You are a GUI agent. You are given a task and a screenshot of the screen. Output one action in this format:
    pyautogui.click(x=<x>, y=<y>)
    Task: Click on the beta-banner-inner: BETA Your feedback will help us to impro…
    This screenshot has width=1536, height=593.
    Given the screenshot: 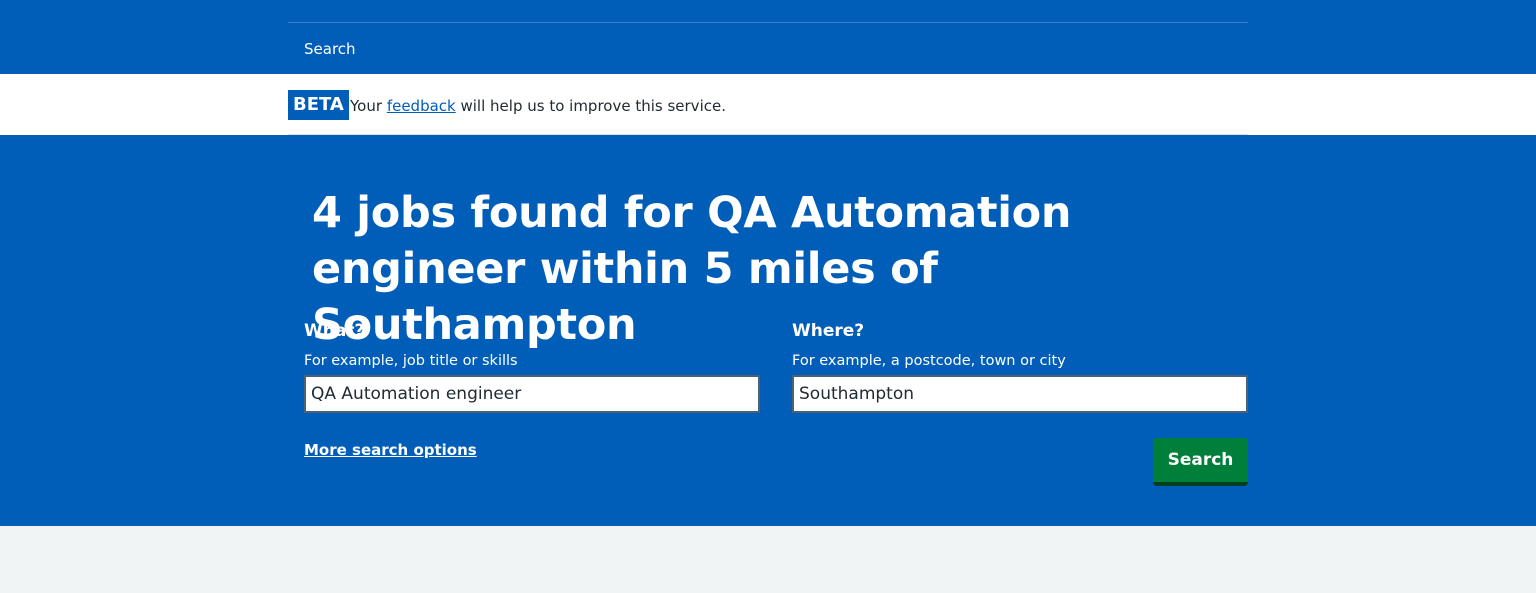 What is the action you would take?
    pyautogui.click(x=768, y=104)
    